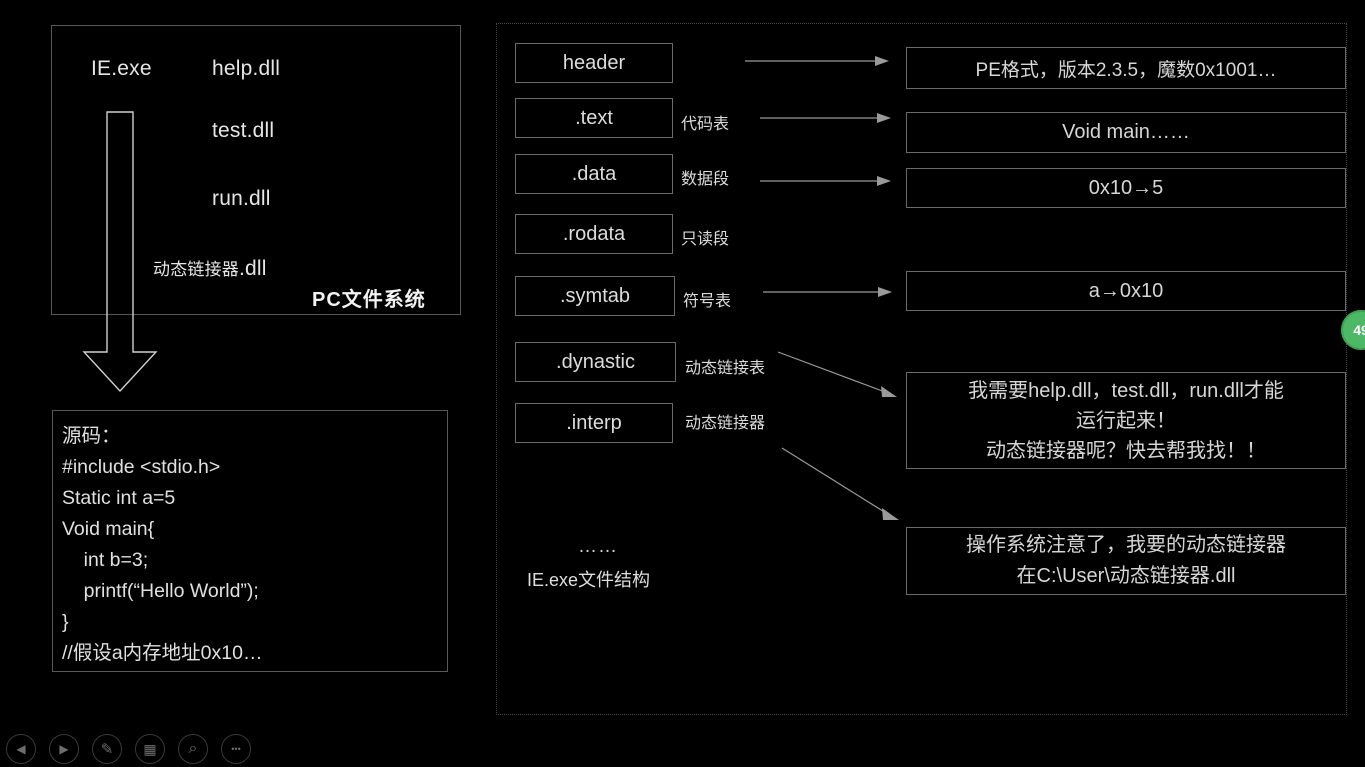  What do you see at coordinates (725, 368) in the screenshot?
I see `section-label-dynastic-cn: 动态链接表` at bounding box center [725, 368].